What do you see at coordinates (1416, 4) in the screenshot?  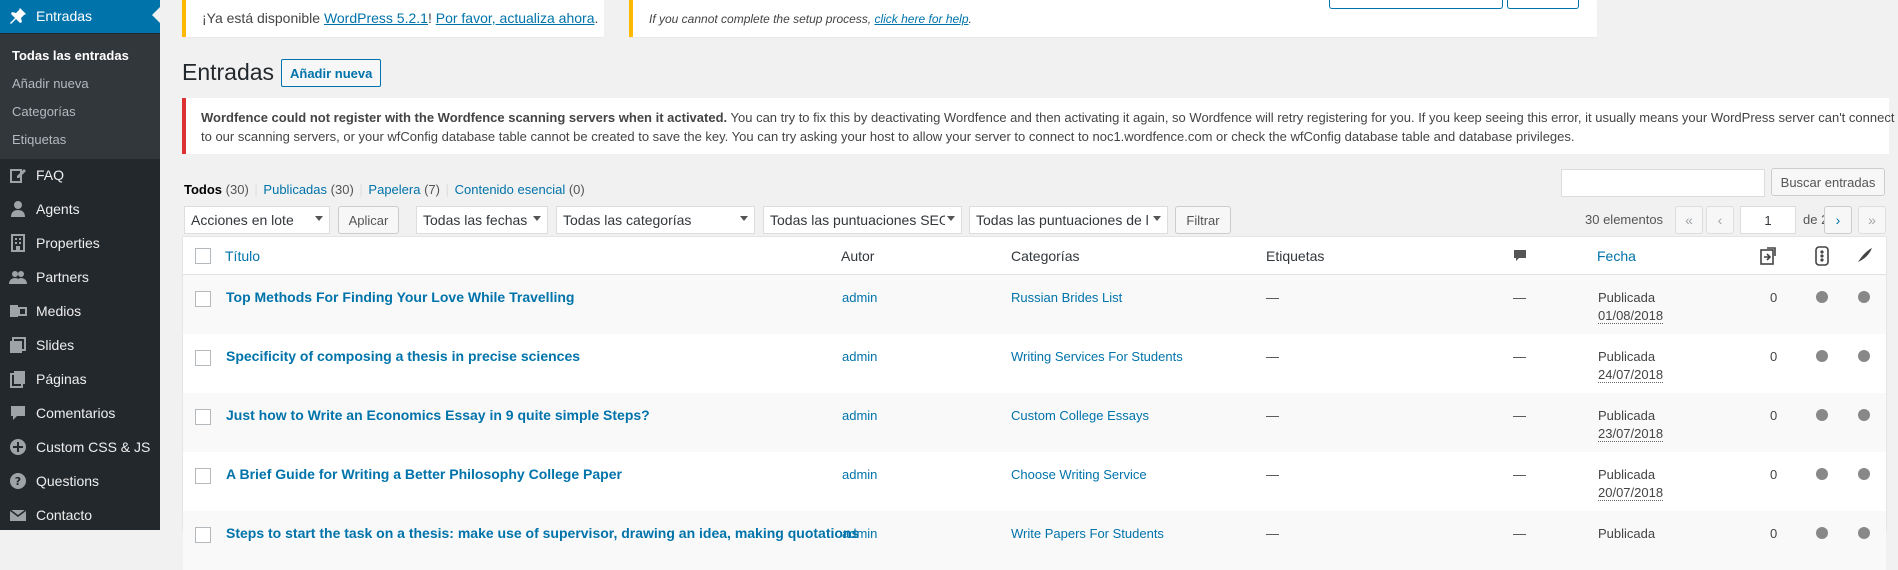 I see `setup-primary-button` at bounding box center [1416, 4].